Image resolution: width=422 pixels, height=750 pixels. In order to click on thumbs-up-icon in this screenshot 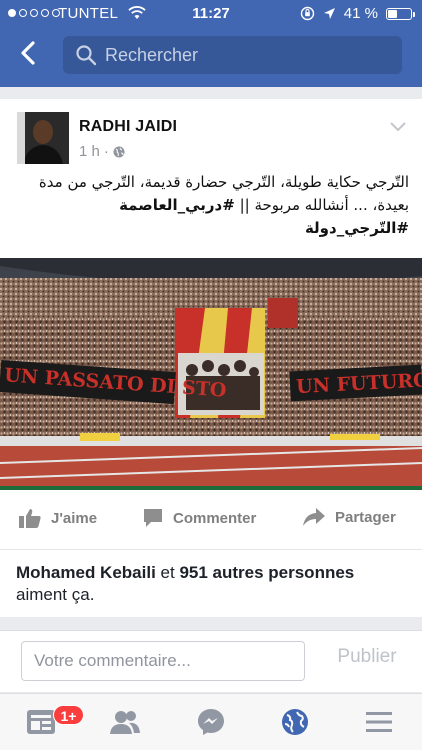, I will do `click(30, 518)`.